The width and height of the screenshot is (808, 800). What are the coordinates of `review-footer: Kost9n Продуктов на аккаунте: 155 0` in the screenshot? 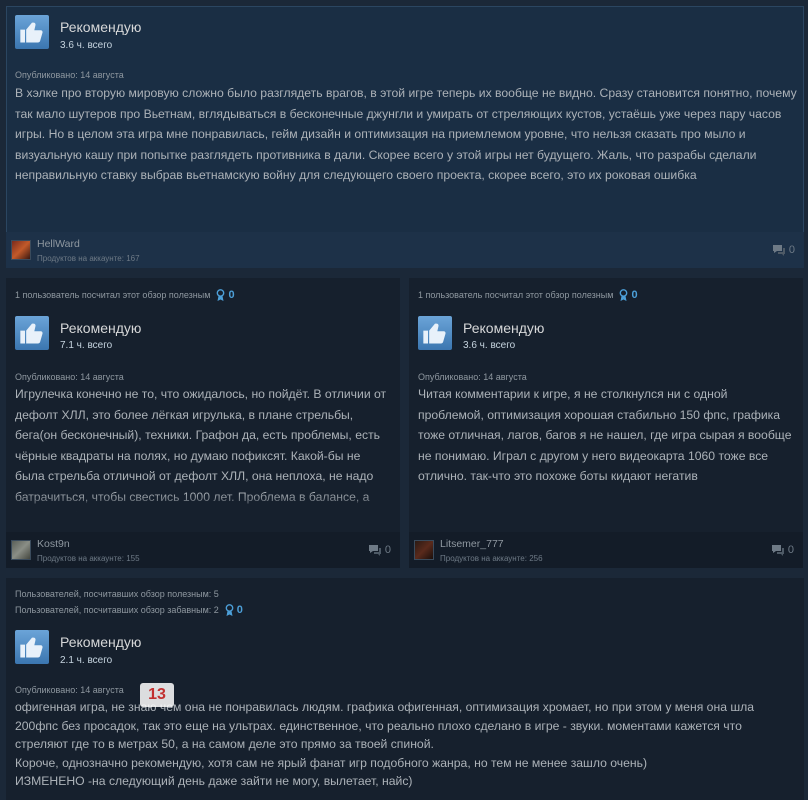 It's located at (203, 550).